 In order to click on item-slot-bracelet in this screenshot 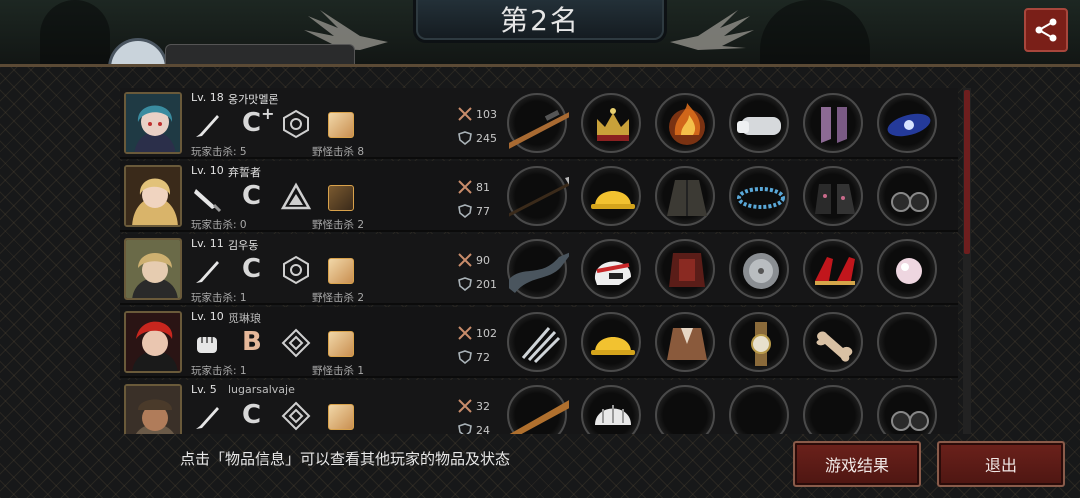, I will do `click(759, 196)`.